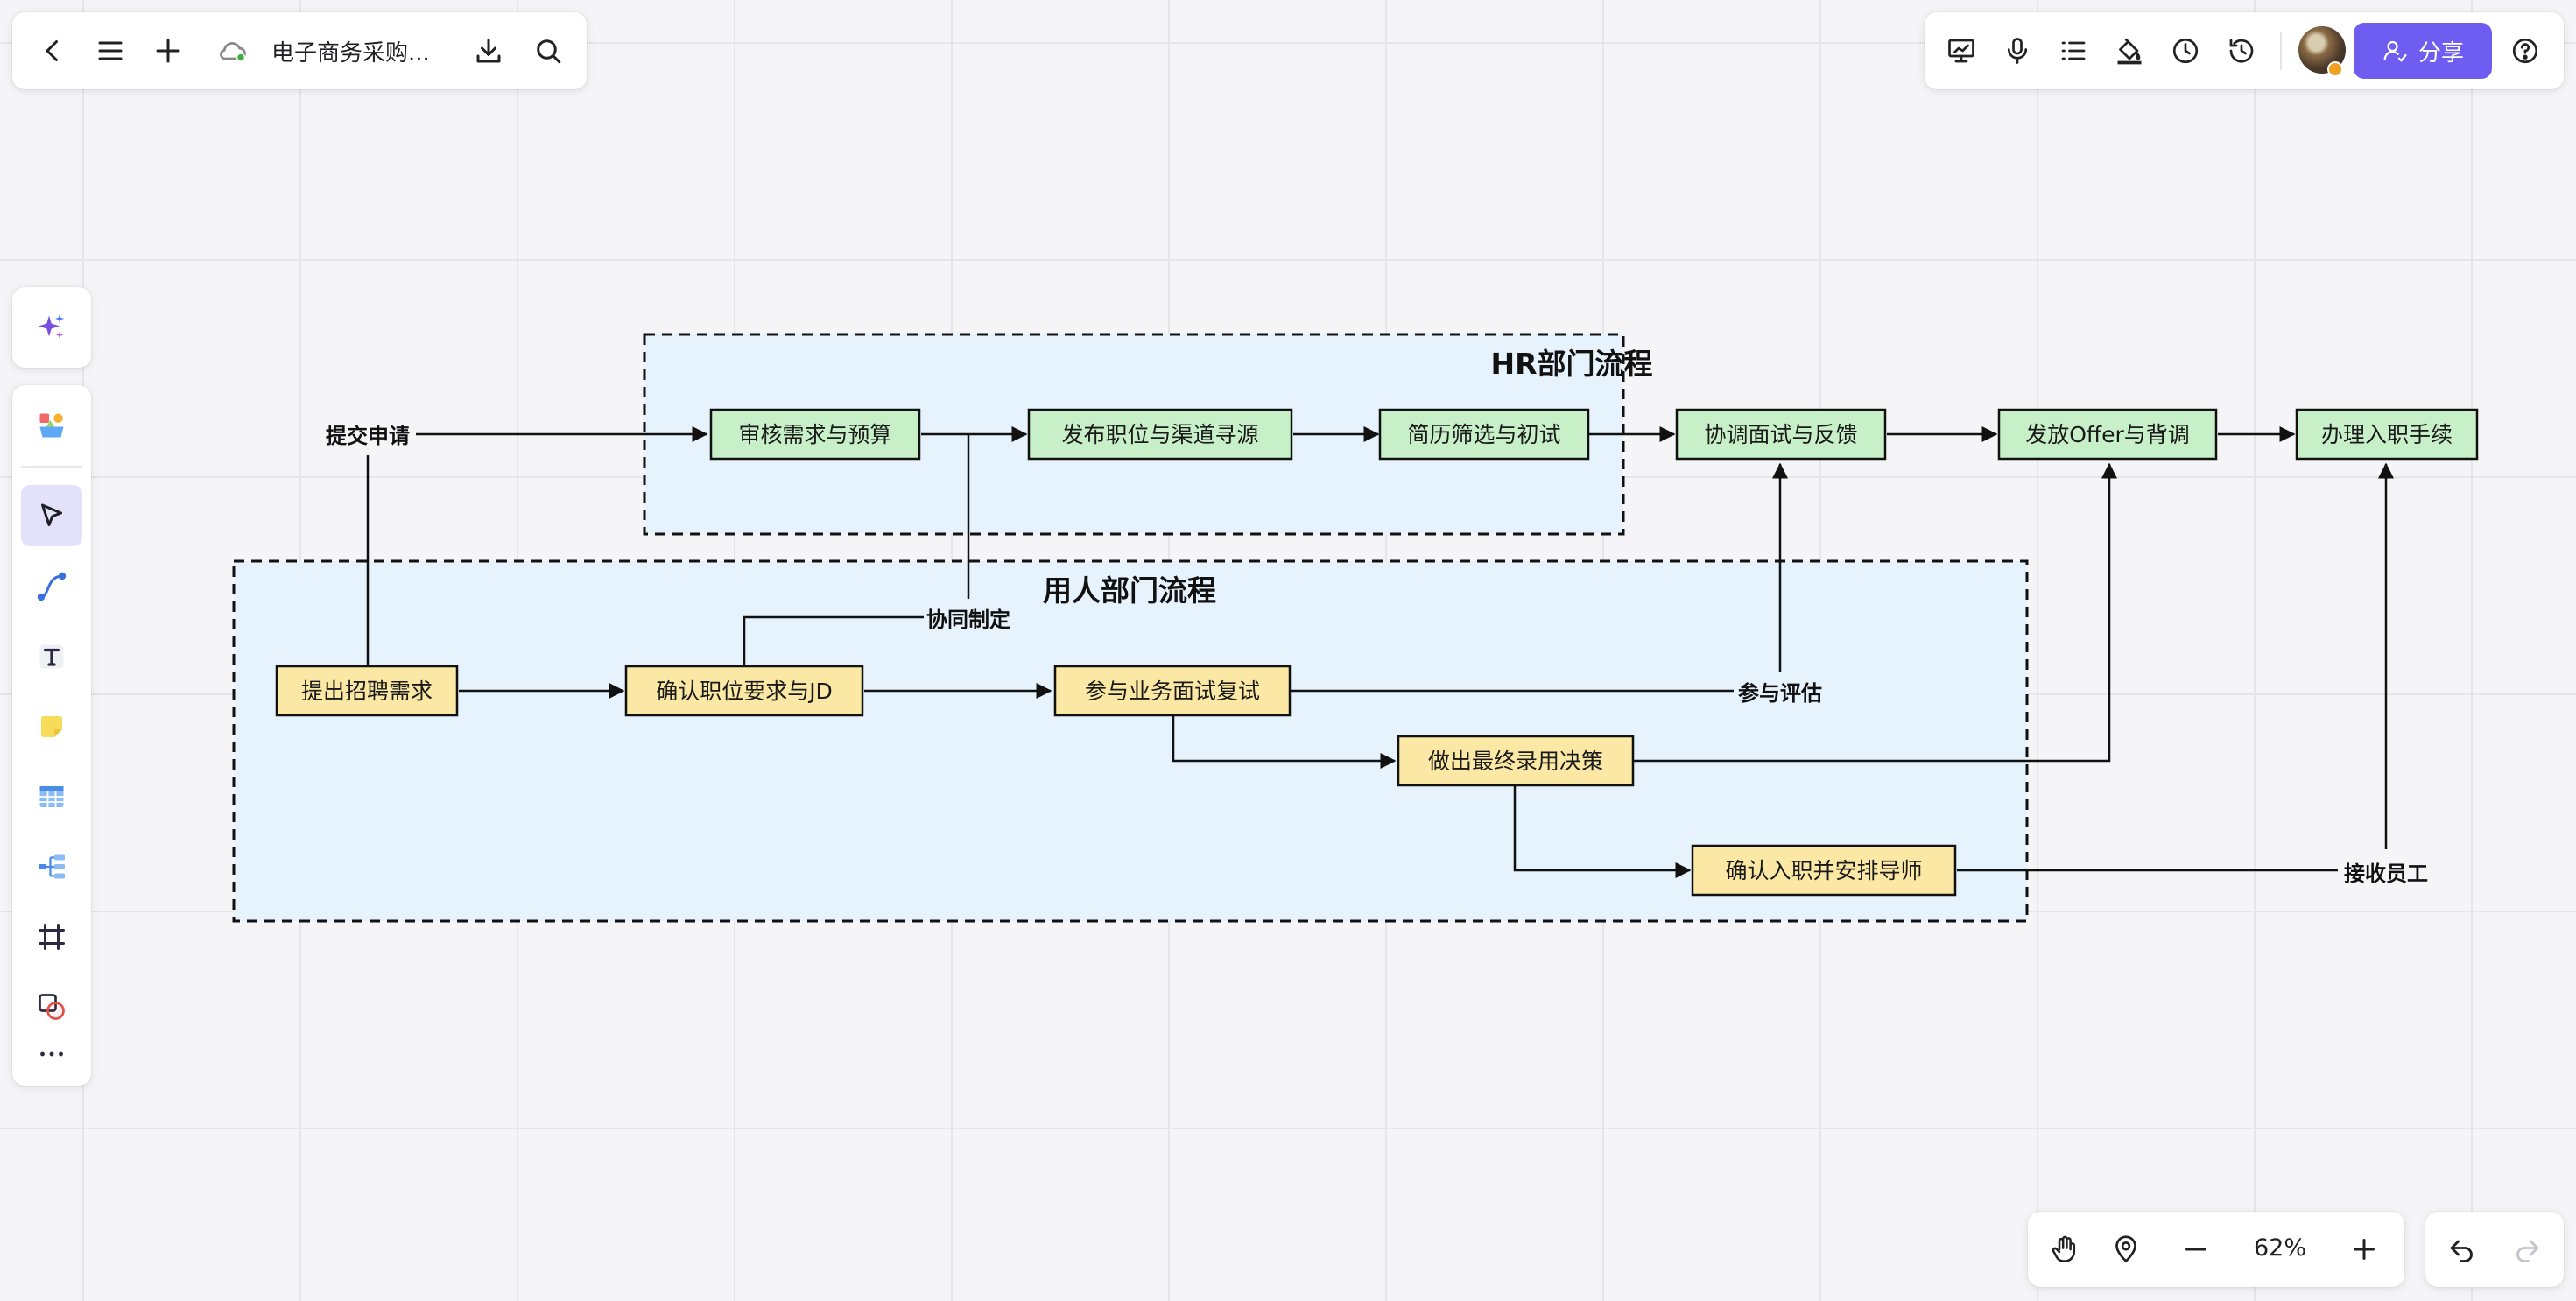 Image resolution: width=2576 pixels, height=1301 pixels. What do you see at coordinates (2335, 69) in the screenshot?
I see `avatar-status-badge` at bounding box center [2335, 69].